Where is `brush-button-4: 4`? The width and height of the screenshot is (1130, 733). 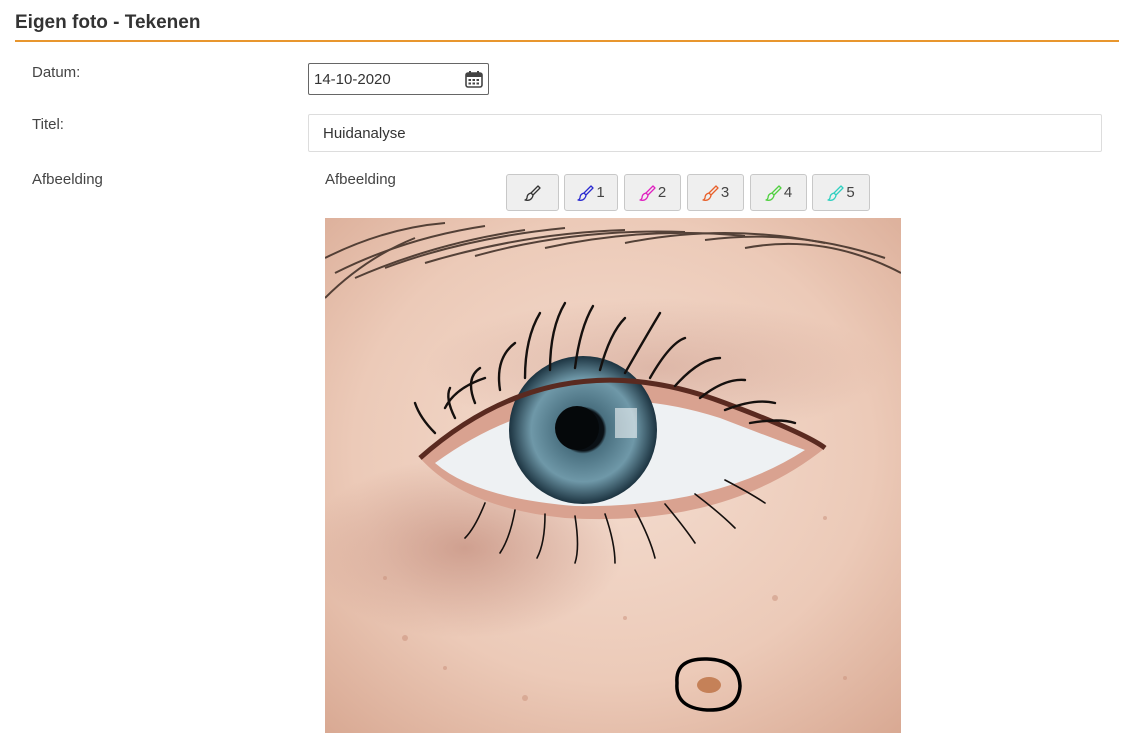
brush-button-4: 4 is located at coordinates (778, 192).